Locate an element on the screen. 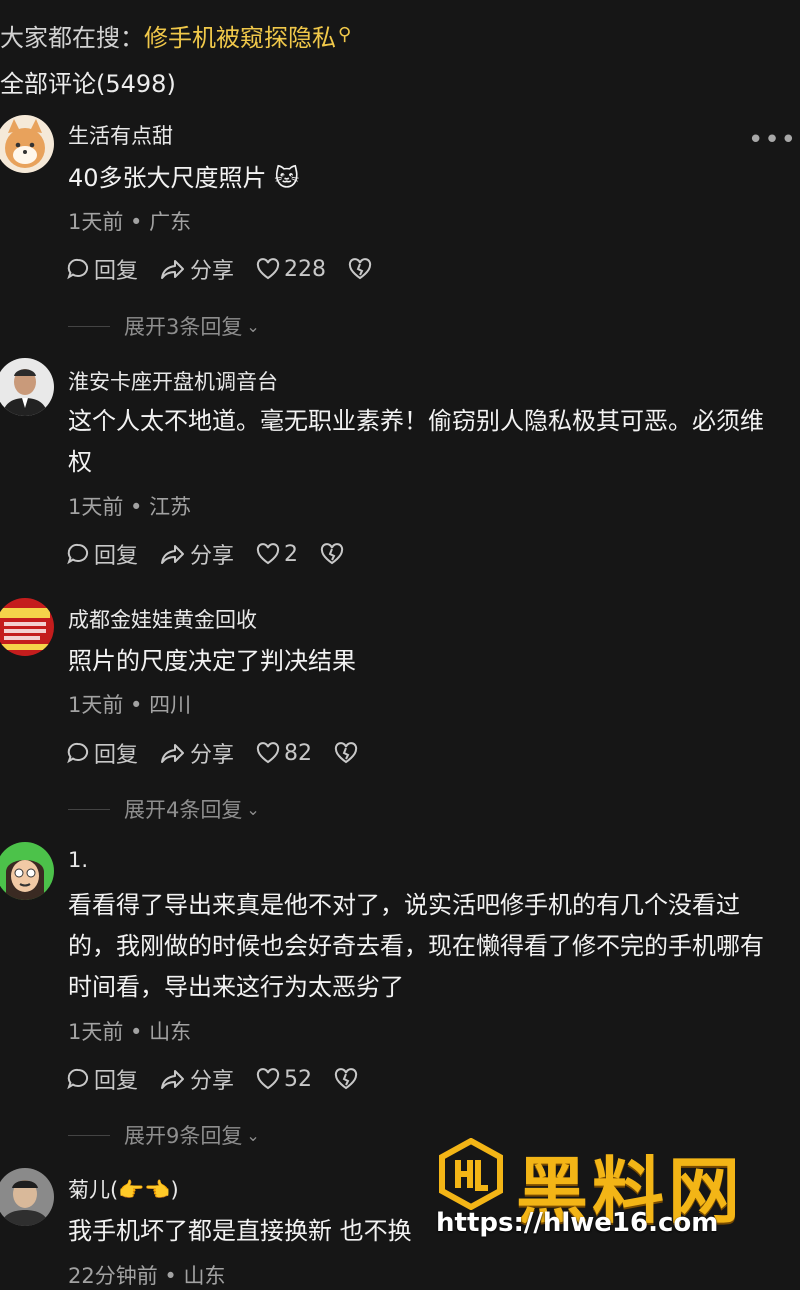  comment-text: 这个人太不地道。毫无职业素养！偷窃别人隐私极其可恶。必须维权 is located at coordinates (416, 441).